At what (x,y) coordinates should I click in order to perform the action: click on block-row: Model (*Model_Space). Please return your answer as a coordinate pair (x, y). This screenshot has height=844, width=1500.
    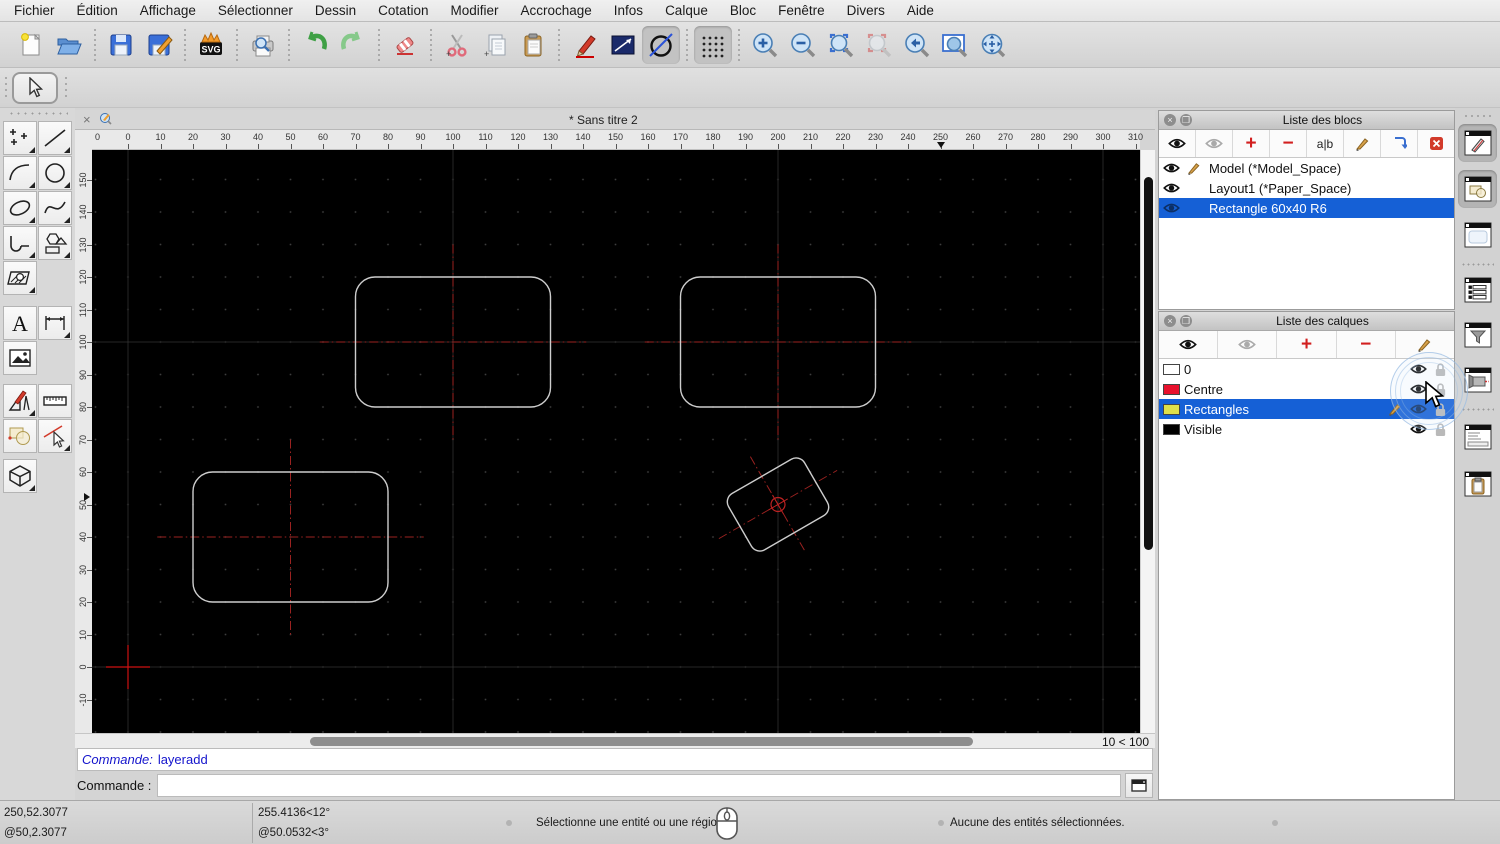
    Looking at the image, I should click on (1306, 168).